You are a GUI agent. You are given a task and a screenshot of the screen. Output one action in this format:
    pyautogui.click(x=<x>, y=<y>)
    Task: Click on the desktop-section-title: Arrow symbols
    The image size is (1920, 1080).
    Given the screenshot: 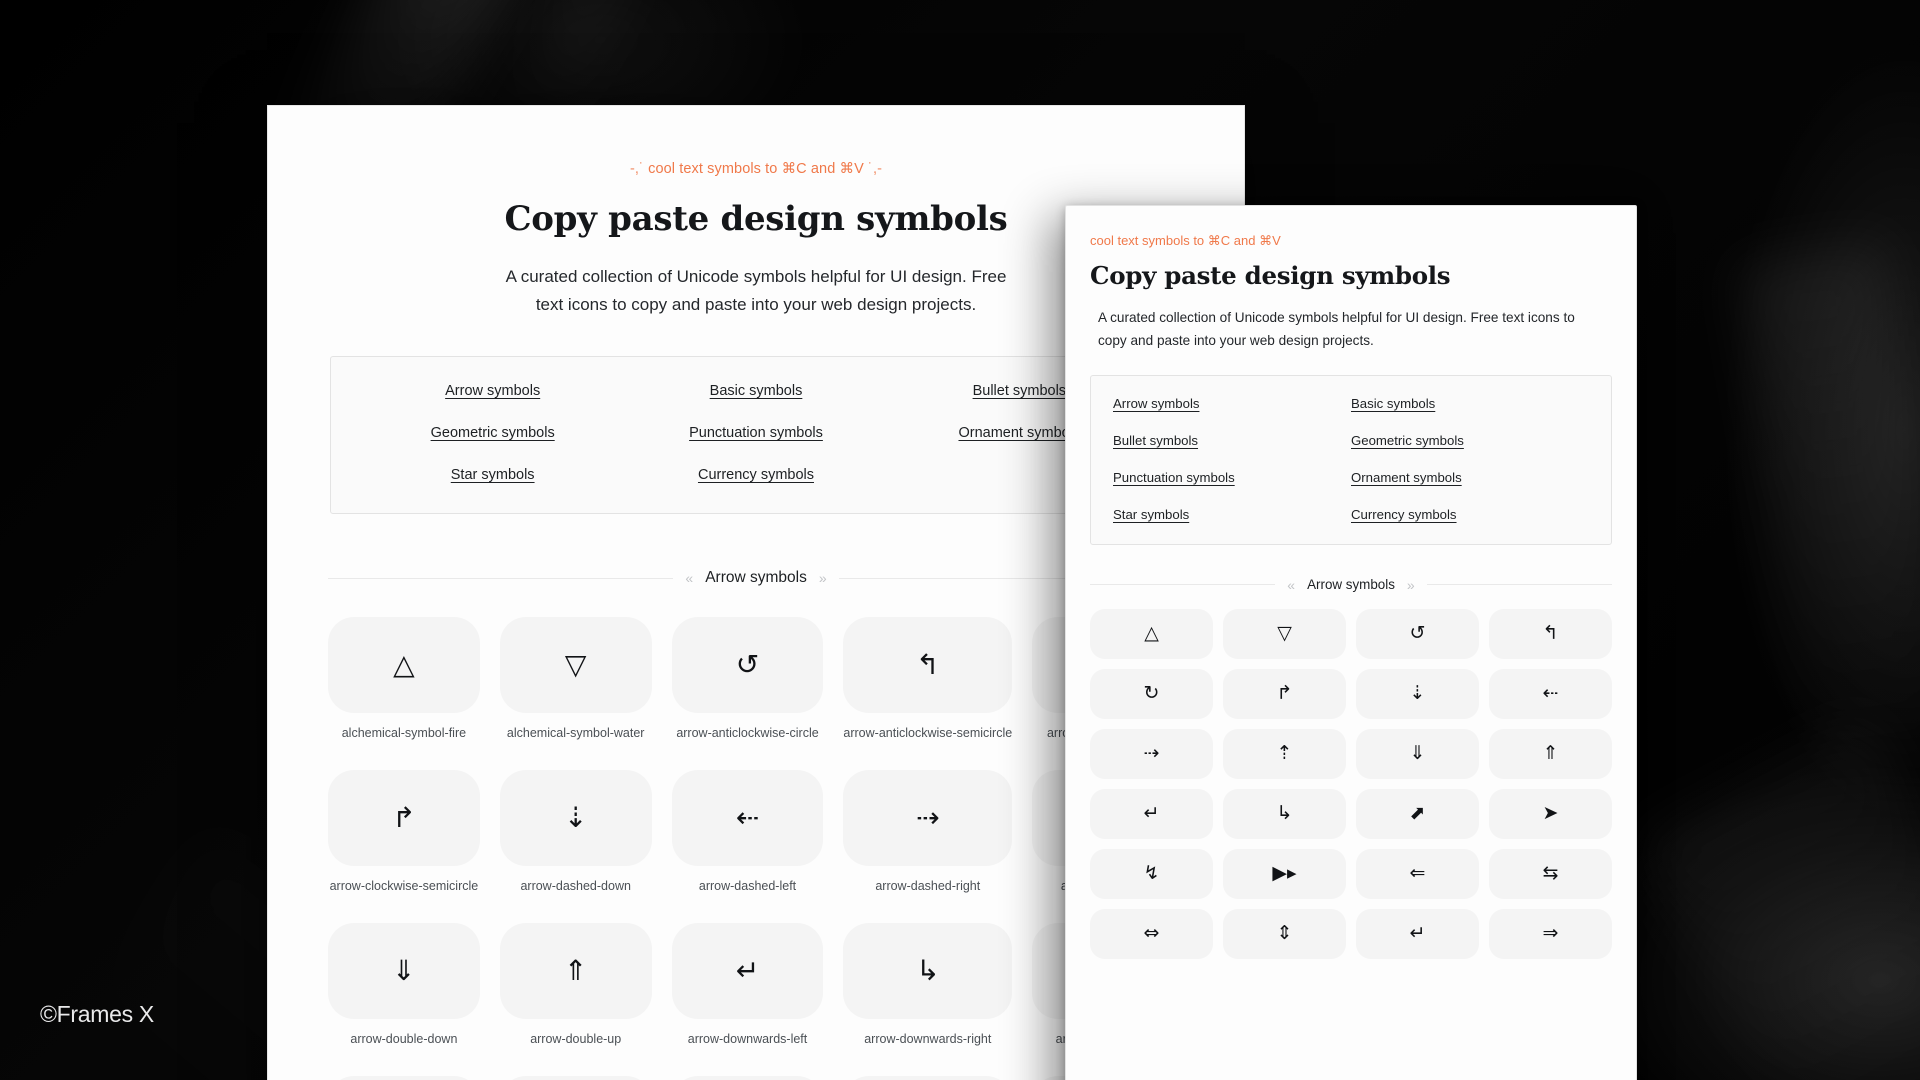 What is the action you would take?
    pyautogui.click(x=756, y=578)
    